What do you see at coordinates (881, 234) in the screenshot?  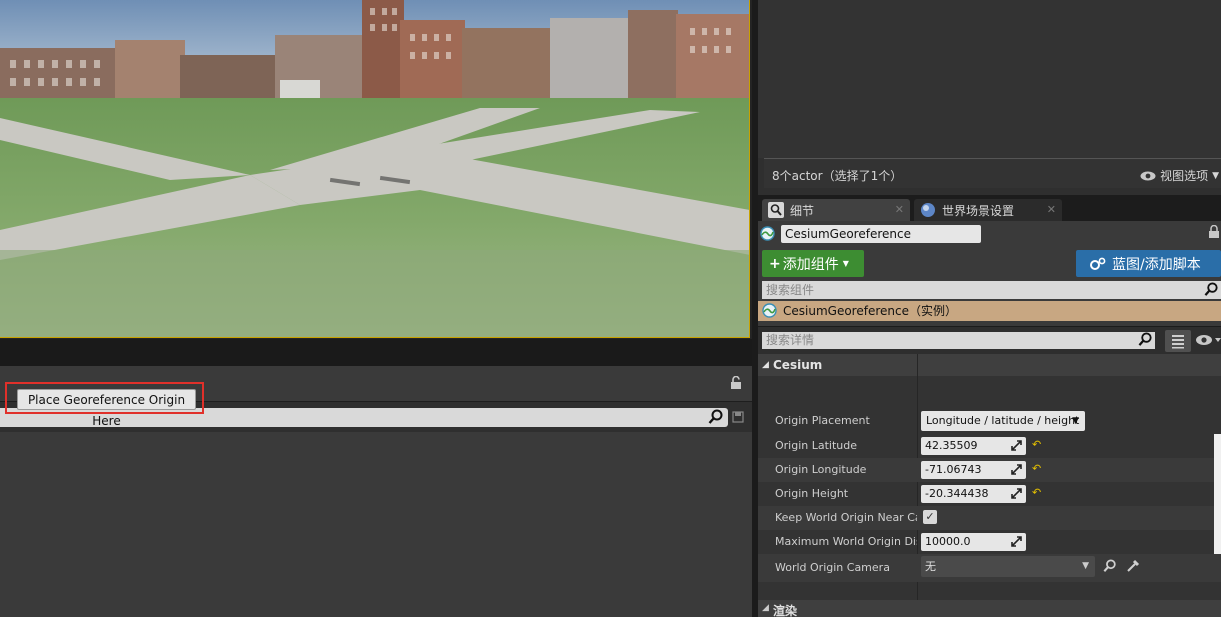 I see `actor-name-input: CesiumGeoreference` at bounding box center [881, 234].